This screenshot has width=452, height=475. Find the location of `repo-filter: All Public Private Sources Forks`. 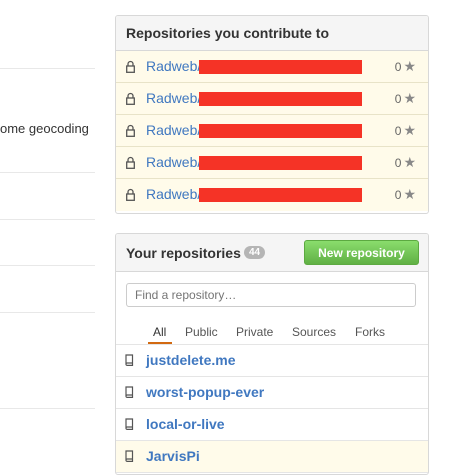

repo-filter: All Public Private Sources Forks is located at coordinates (272, 308).